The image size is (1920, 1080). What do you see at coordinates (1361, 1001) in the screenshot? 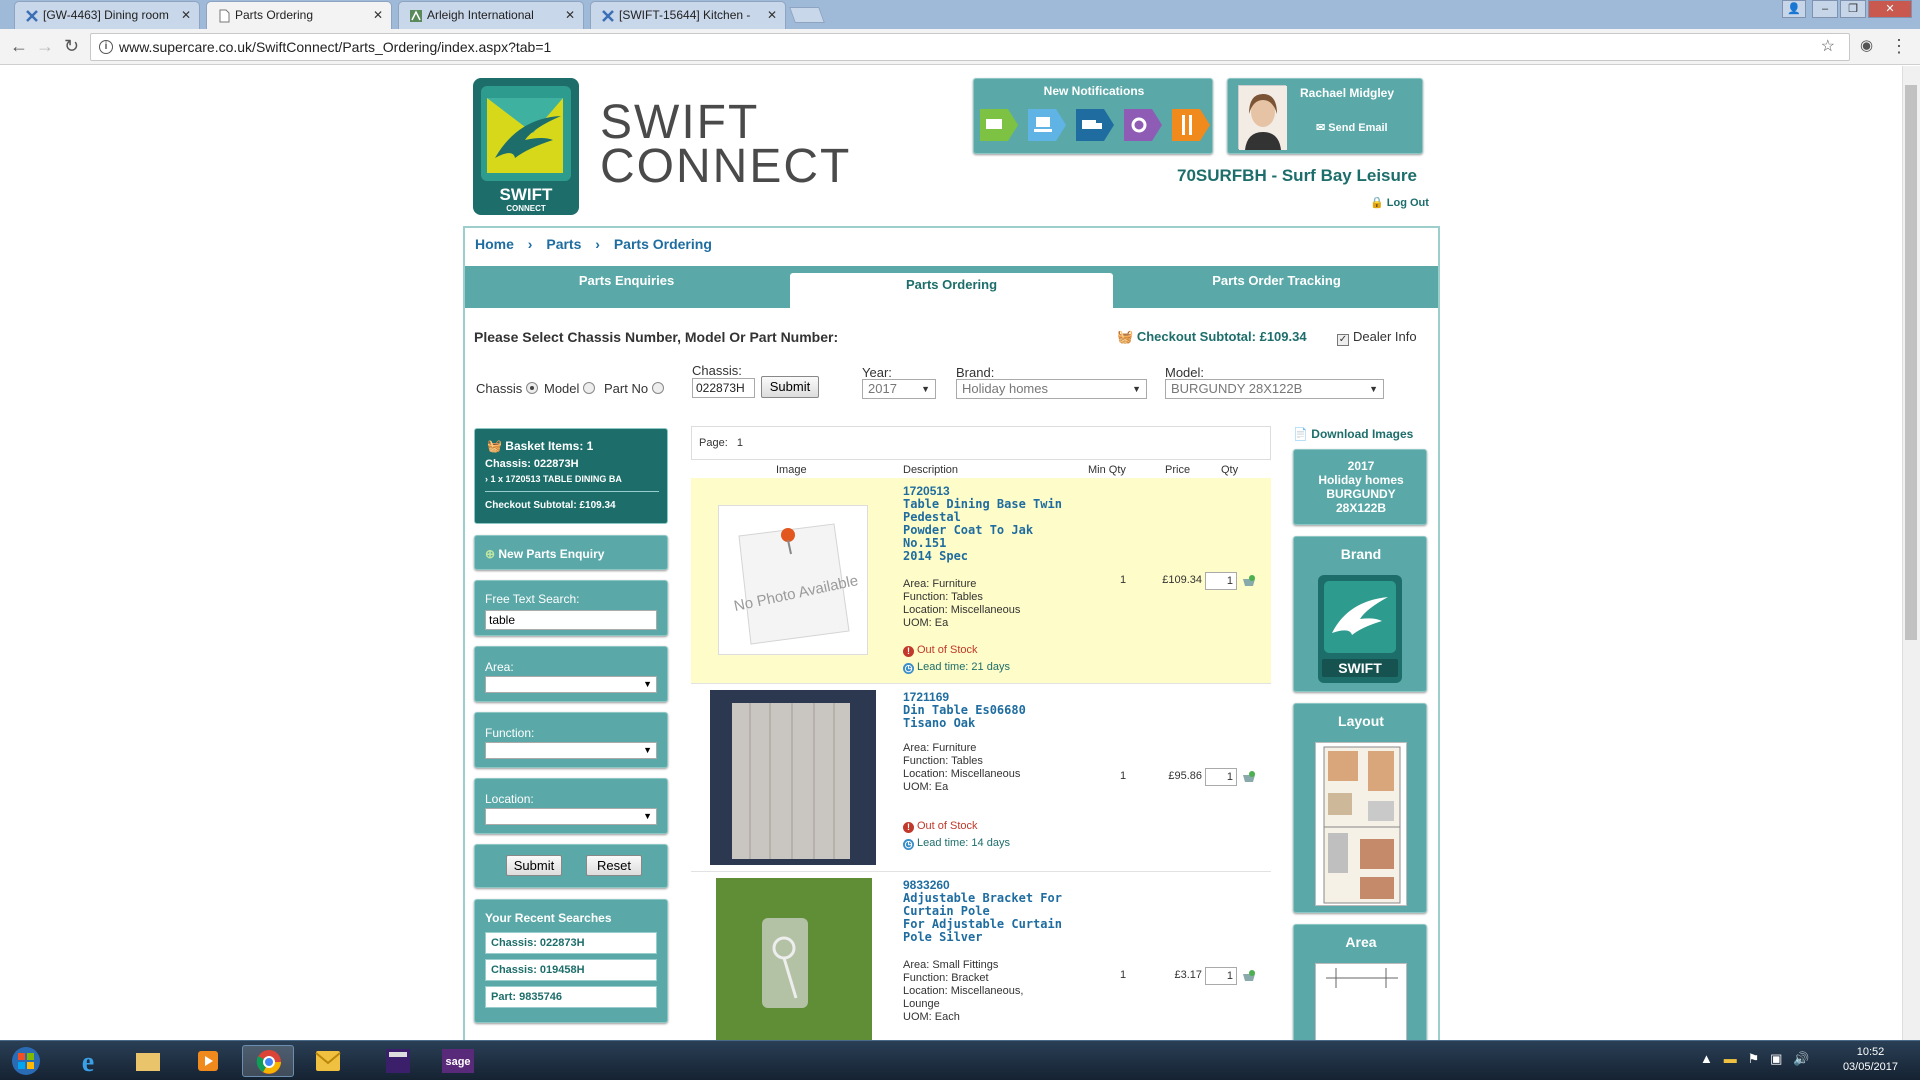
I see `area-image` at bounding box center [1361, 1001].